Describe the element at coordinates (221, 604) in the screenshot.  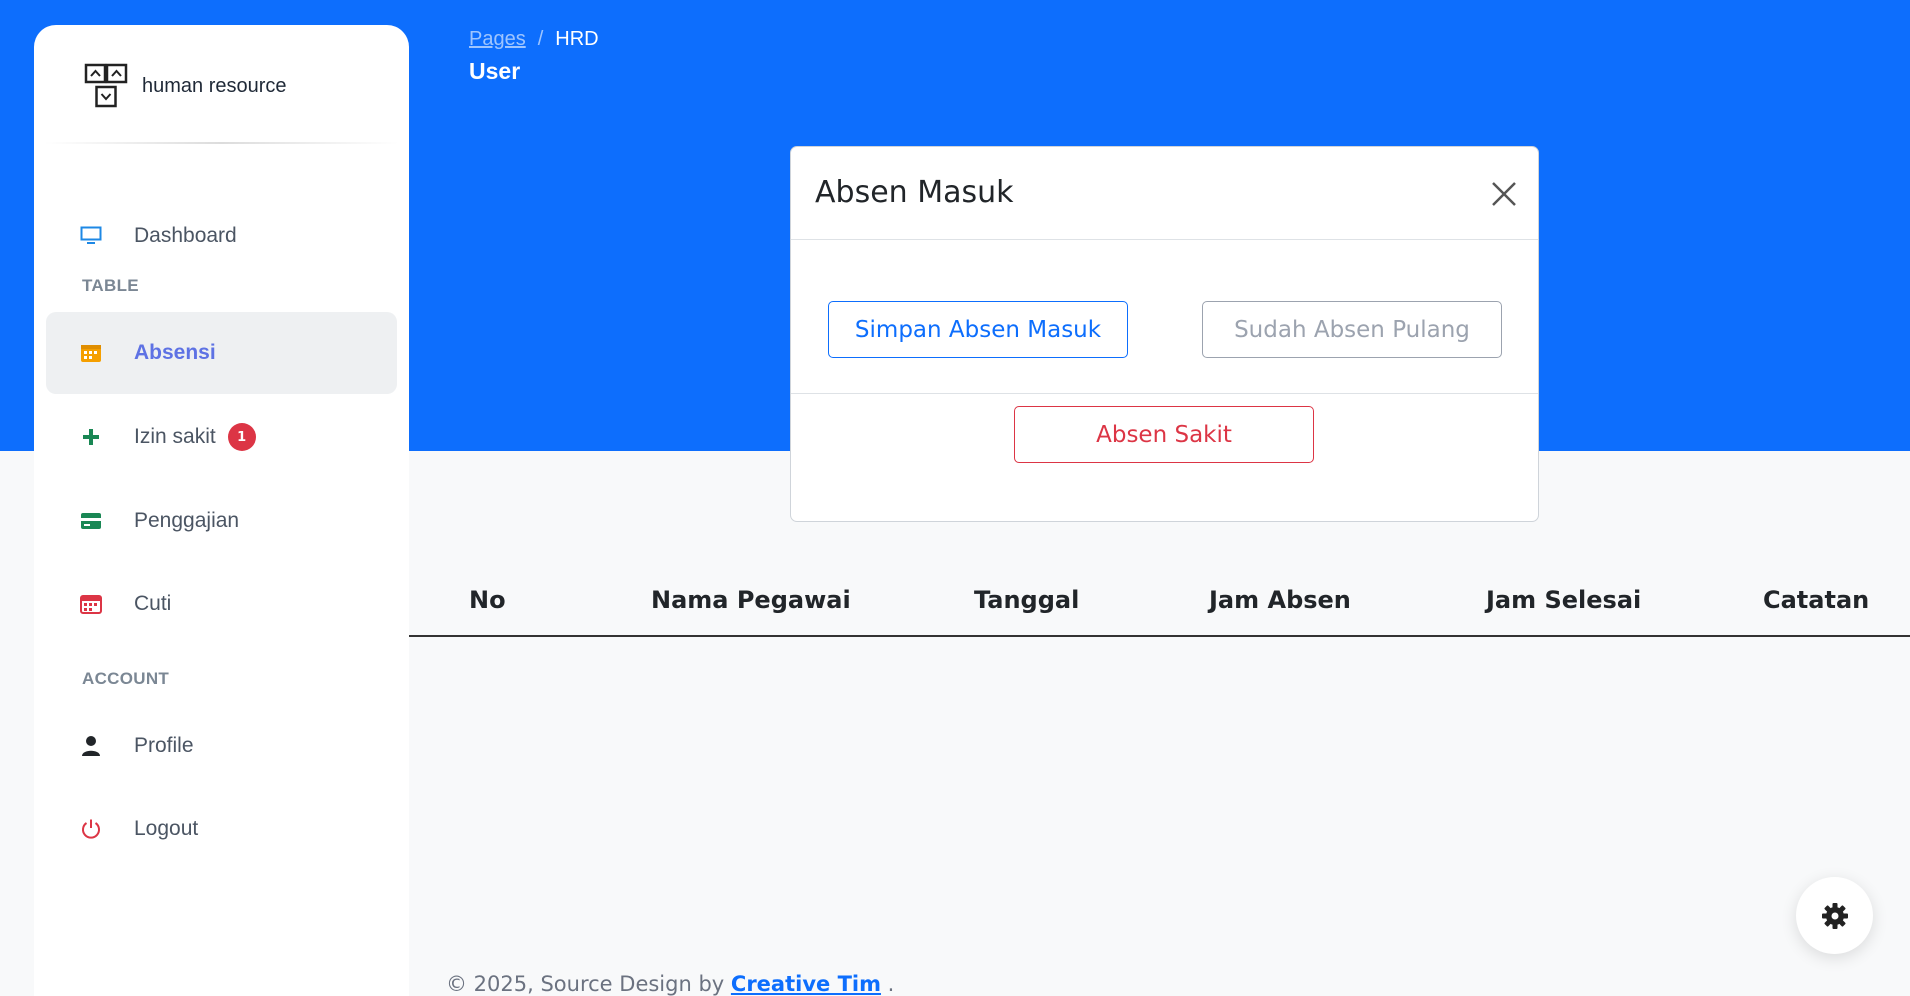
I see `sidebar-item-cuti: Cuti` at that location.